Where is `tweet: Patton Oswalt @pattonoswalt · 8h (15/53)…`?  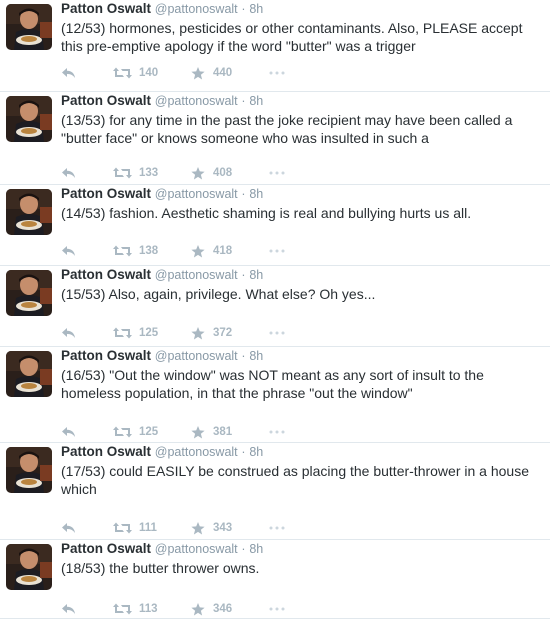 tweet: Patton Oswalt @pattonoswalt · 8h (15/53)… is located at coordinates (275, 306).